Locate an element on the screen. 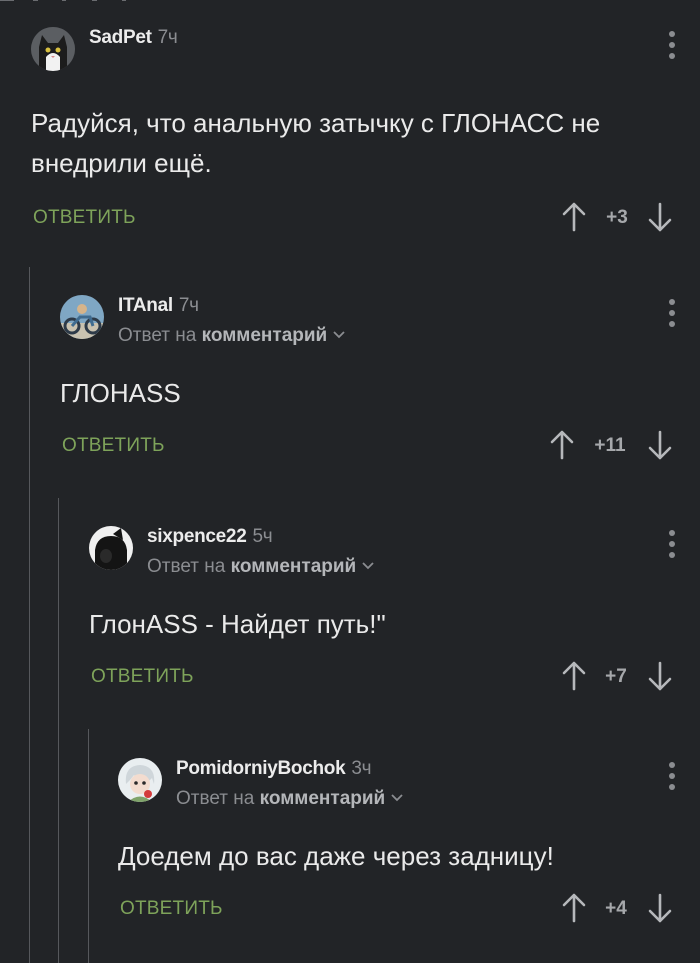 Image resolution: width=700 pixels, height=963 pixels. comment-actions: ОТВЕТИТЬ +7 is located at coordinates (394, 677).